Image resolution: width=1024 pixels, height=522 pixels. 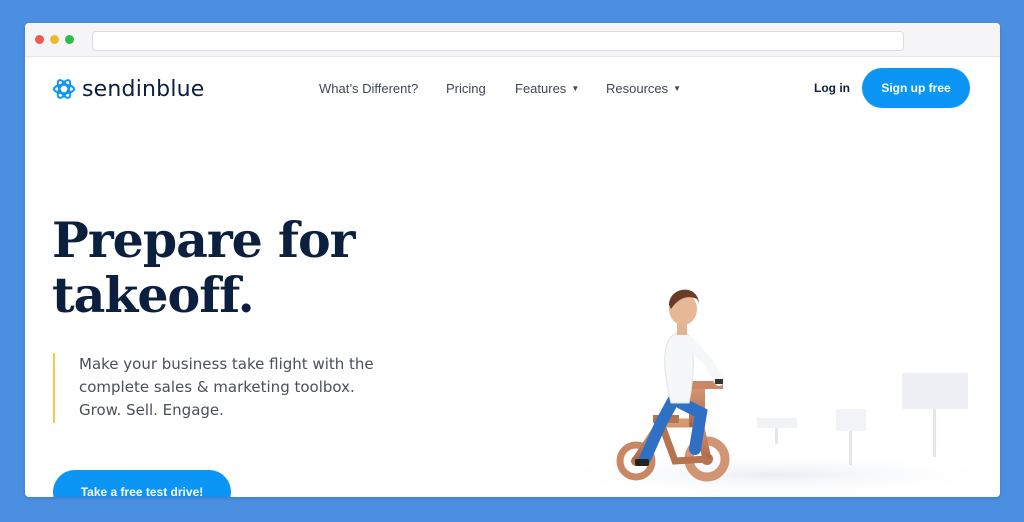 What do you see at coordinates (226, 364) in the screenshot?
I see `subtext-line: Make your business take flight with the` at bounding box center [226, 364].